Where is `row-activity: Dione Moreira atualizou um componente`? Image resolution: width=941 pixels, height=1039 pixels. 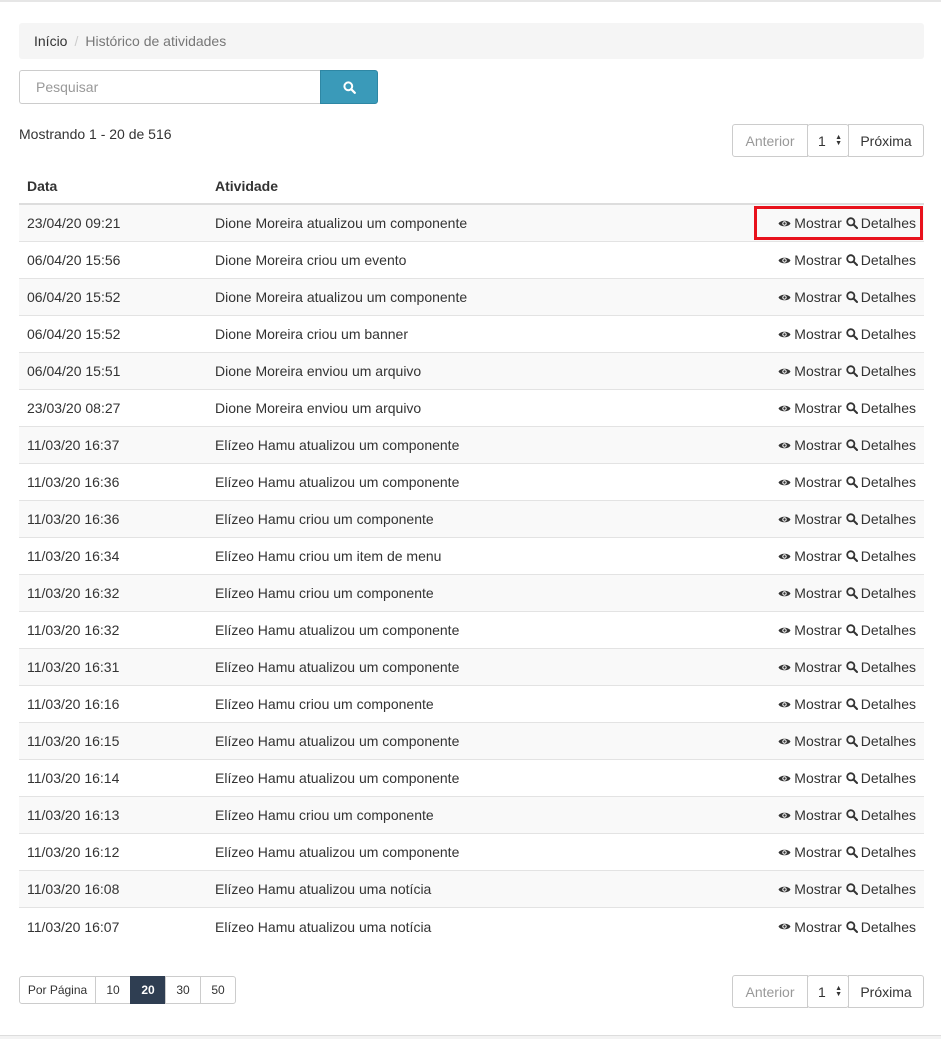 row-activity: Dione Moreira atualizou um componente is located at coordinates (341, 223).